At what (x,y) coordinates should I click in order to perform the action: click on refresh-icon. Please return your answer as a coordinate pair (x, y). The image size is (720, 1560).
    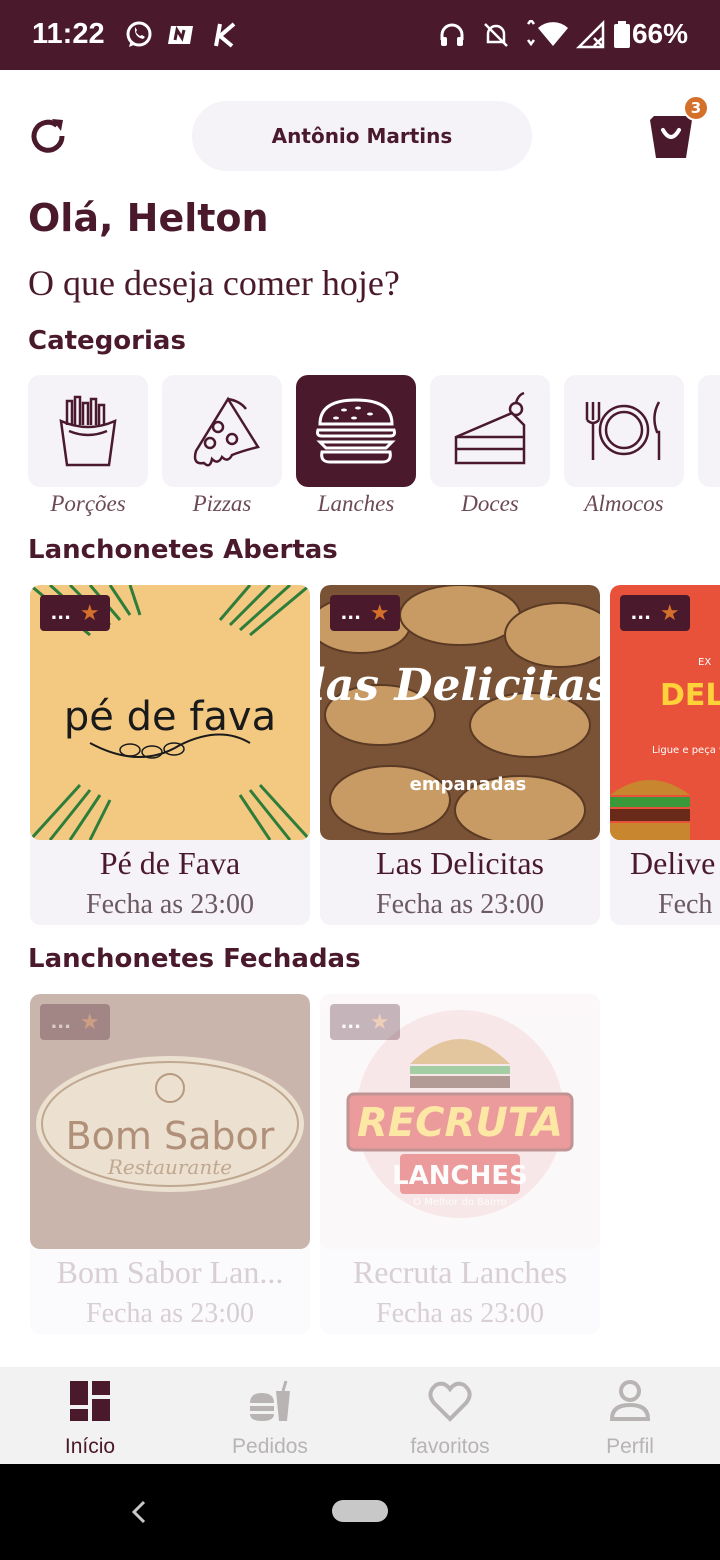
    Looking at the image, I should click on (48, 136).